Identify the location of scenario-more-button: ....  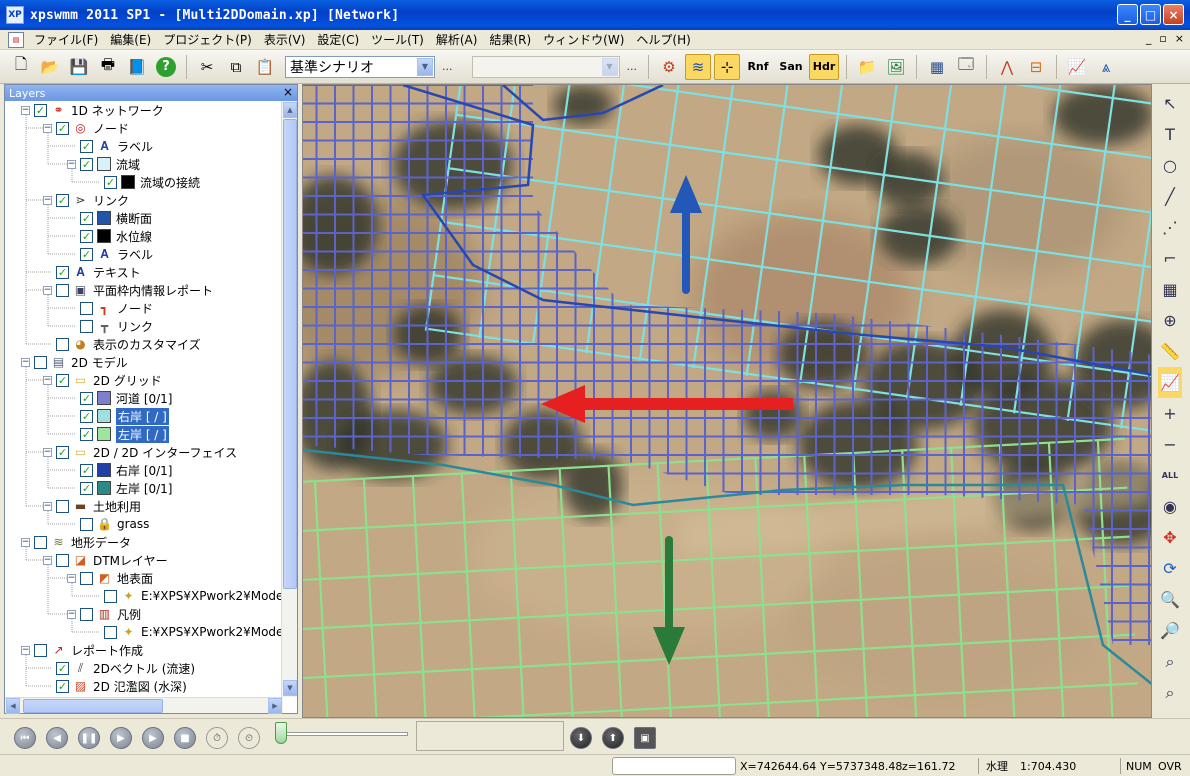
(447, 66).